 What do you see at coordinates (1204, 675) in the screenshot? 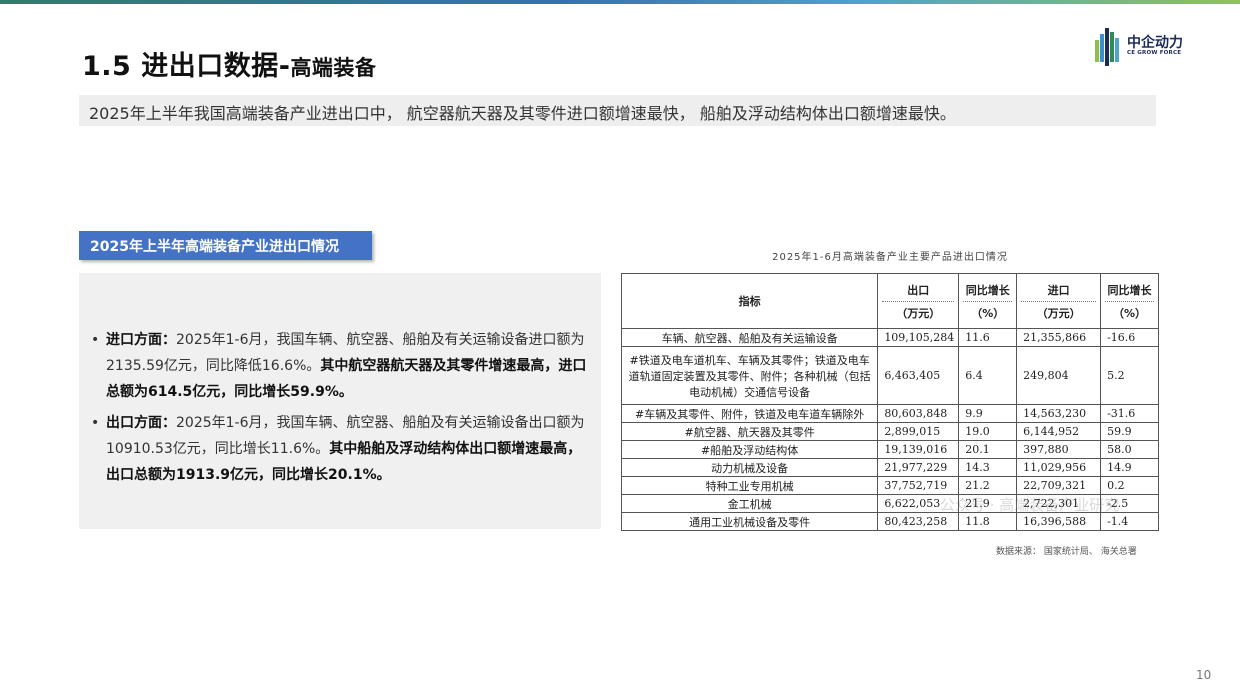
I see `page-number: 10` at bounding box center [1204, 675].